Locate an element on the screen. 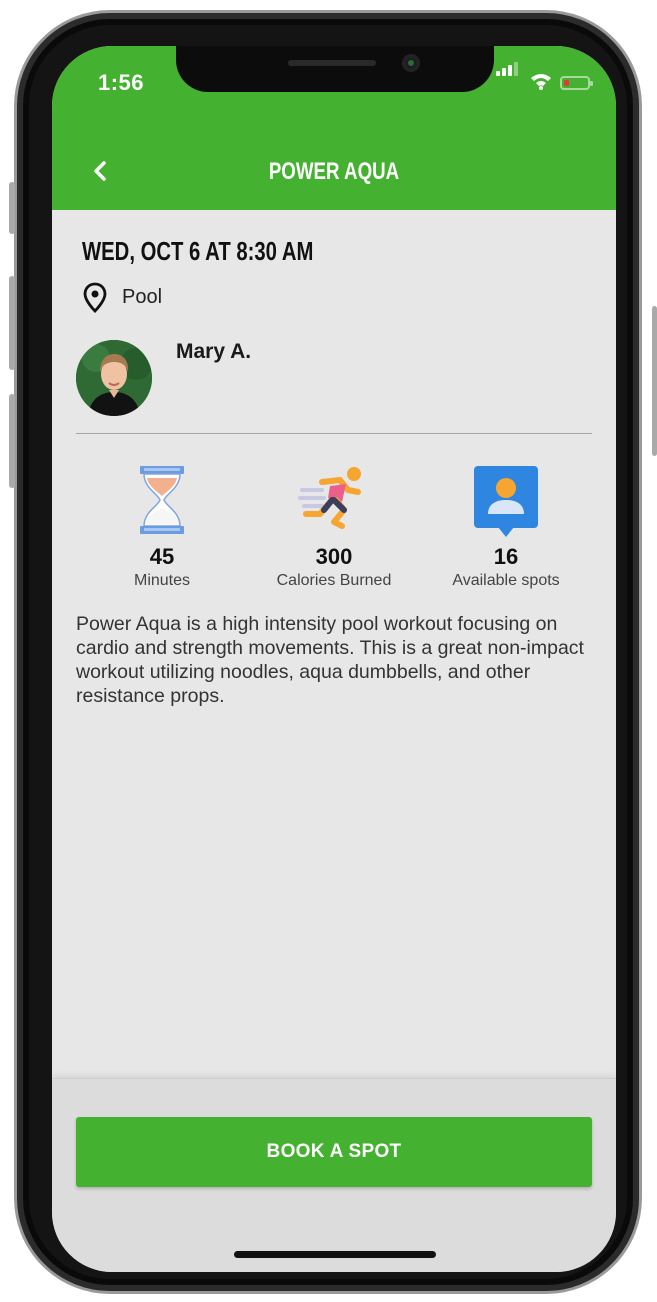 The image size is (657, 1302). back-chevron-icon is located at coordinates (101, 171).